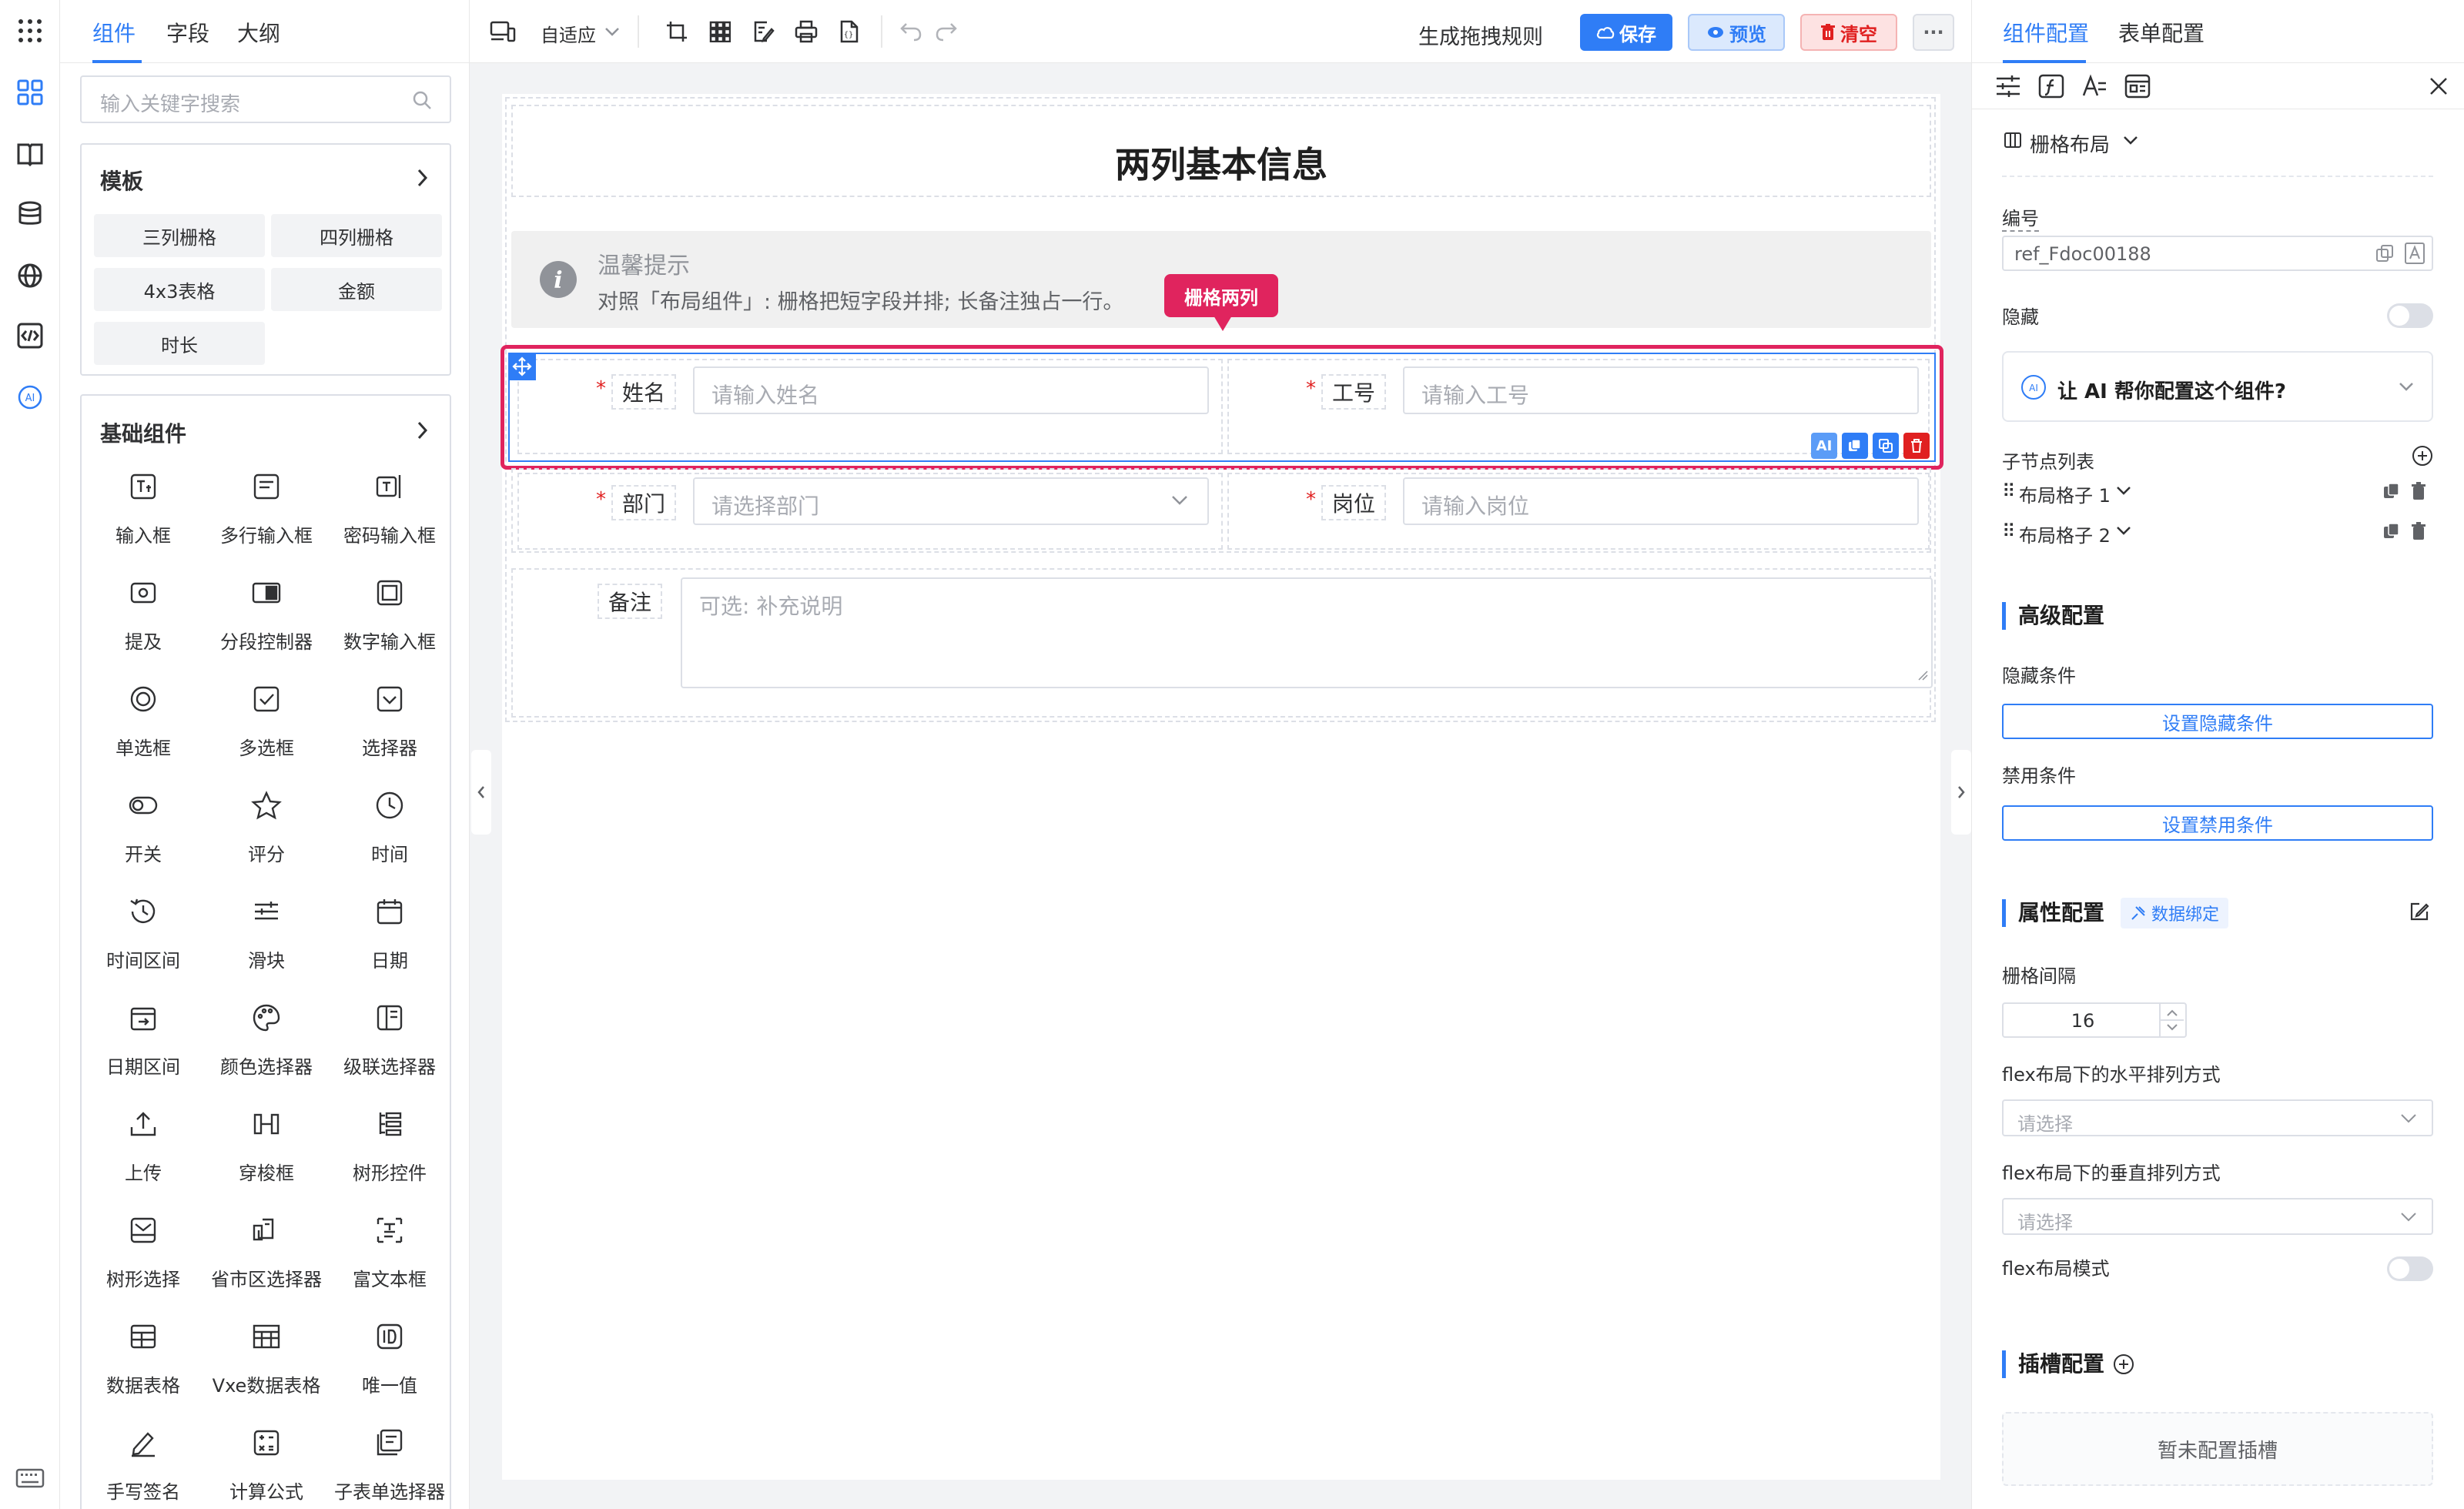  Describe the element at coordinates (30, 1478) in the screenshot. I see `keyboard-icon` at that location.